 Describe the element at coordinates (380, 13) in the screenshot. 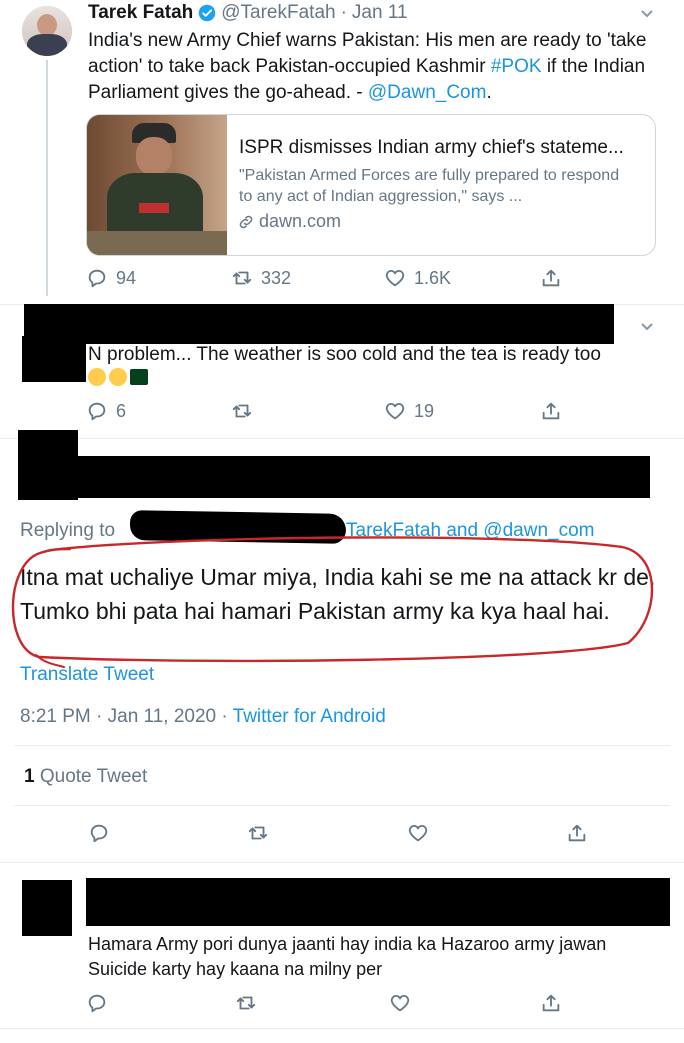

I see `tweet-date: Jan 11` at that location.